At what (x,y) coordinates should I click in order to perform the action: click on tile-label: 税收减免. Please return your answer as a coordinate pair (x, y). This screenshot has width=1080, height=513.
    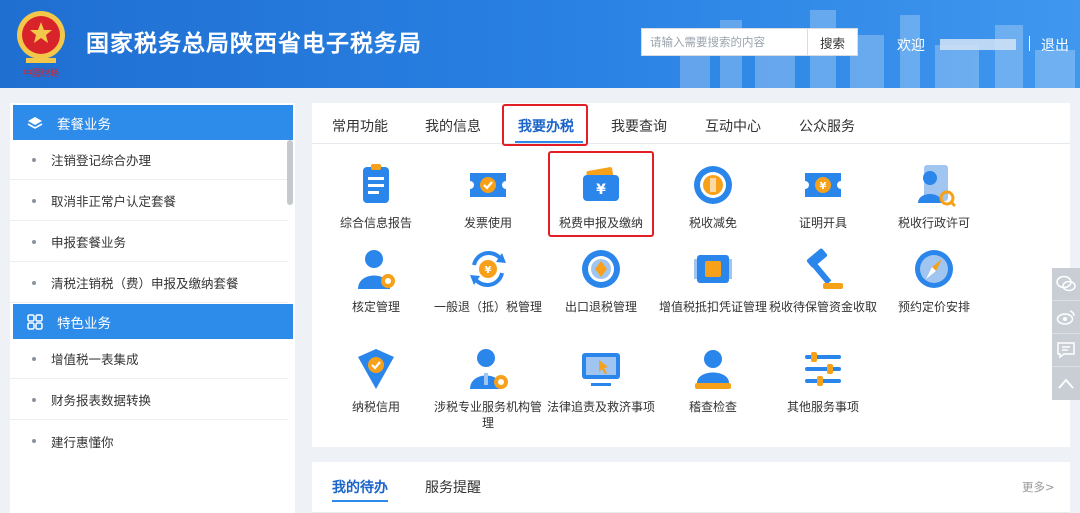
    Looking at the image, I should click on (712, 223).